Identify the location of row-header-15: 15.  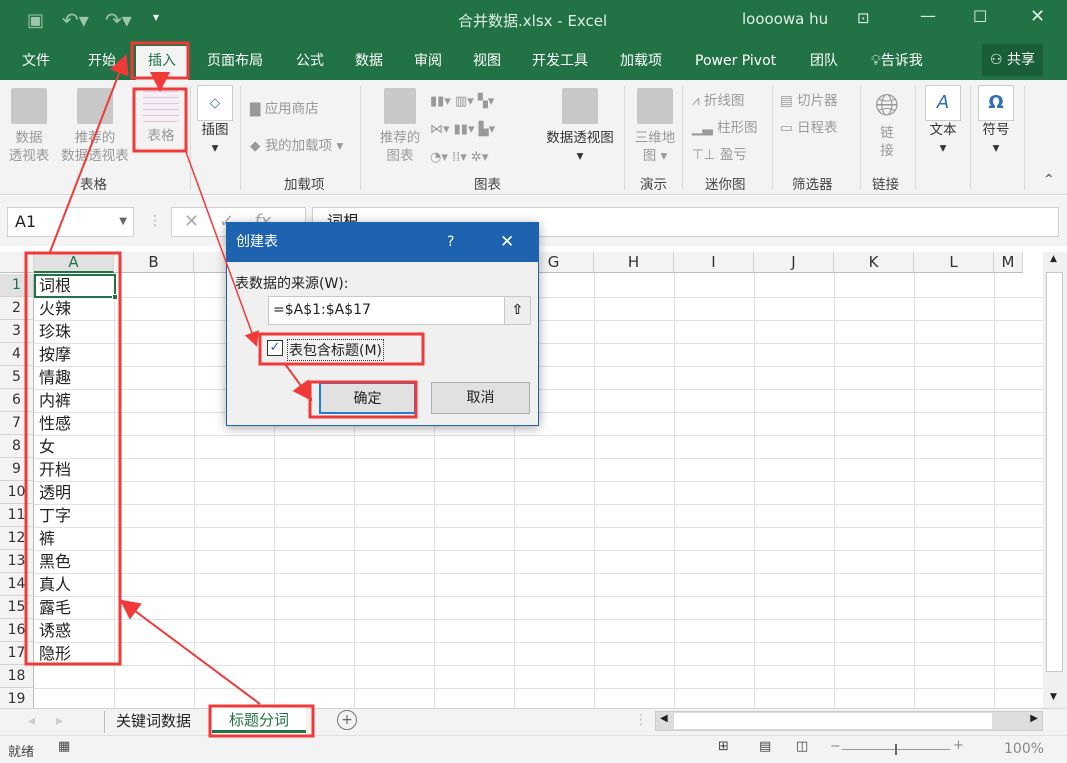
(17, 607).